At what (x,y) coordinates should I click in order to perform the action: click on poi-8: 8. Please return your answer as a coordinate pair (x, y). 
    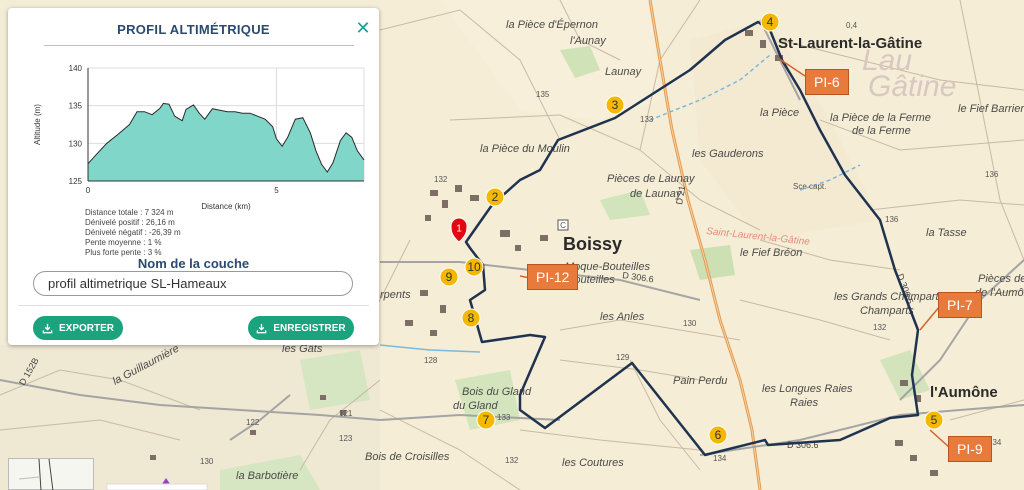
    Looking at the image, I should click on (471, 318).